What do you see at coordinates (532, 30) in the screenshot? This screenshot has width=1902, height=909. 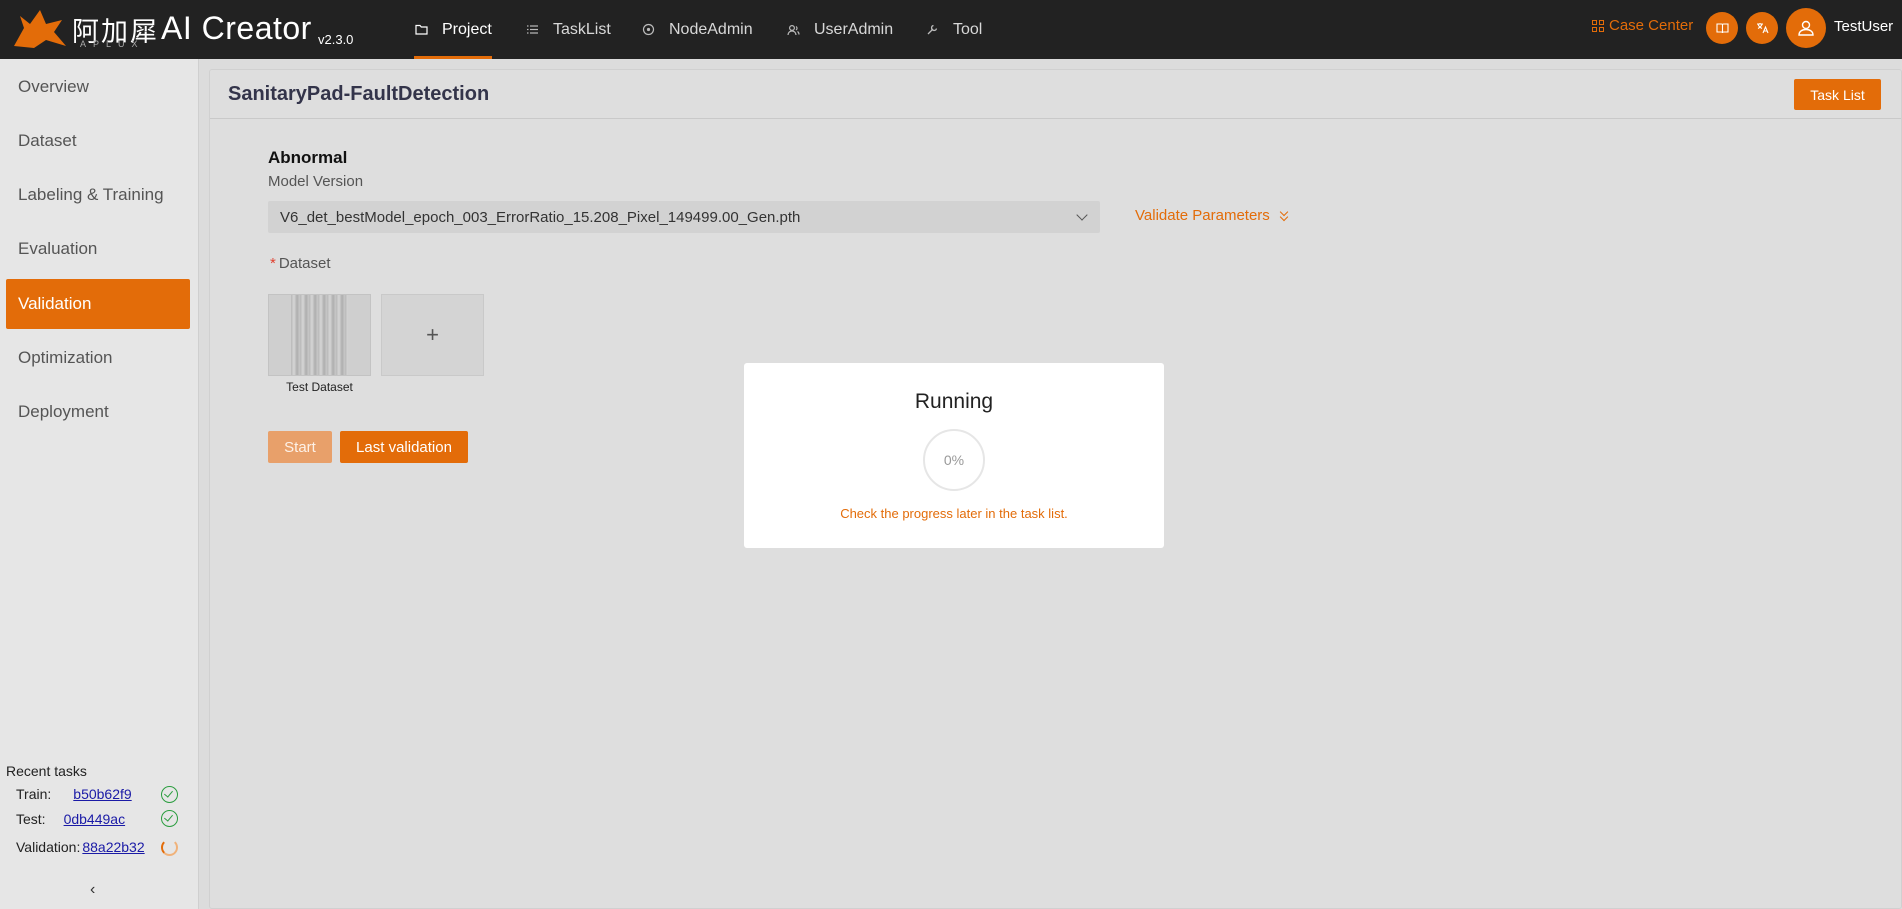 I see `list-icon` at bounding box center [532, 30].